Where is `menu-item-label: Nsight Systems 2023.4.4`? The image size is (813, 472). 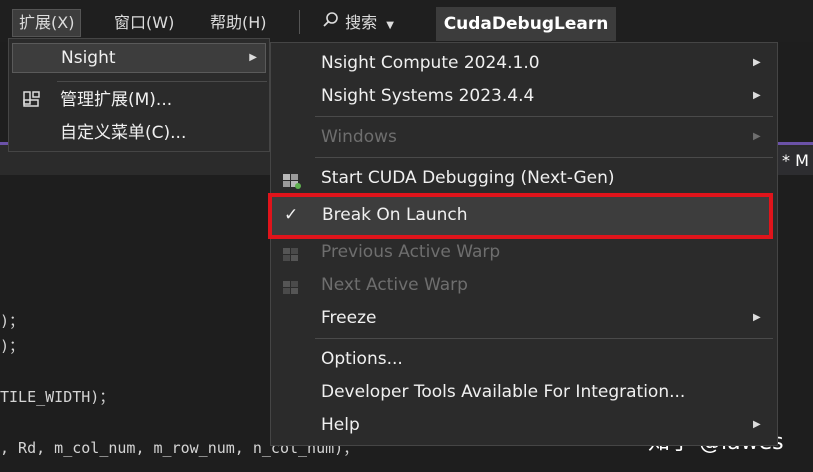 menu-item-label: Nsight Systems 2023.4.4 is located at coordinates (428, 96).